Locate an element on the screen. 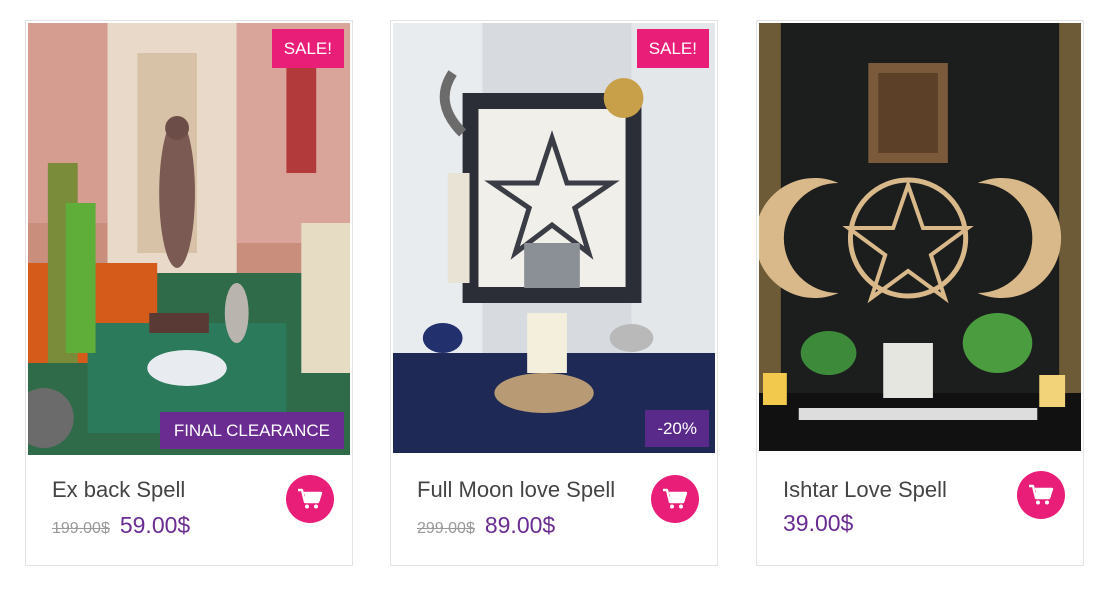 The height and width of the screenshot is (592, 1104). current-price: 59.00$ is located at coordinates (155, 525).